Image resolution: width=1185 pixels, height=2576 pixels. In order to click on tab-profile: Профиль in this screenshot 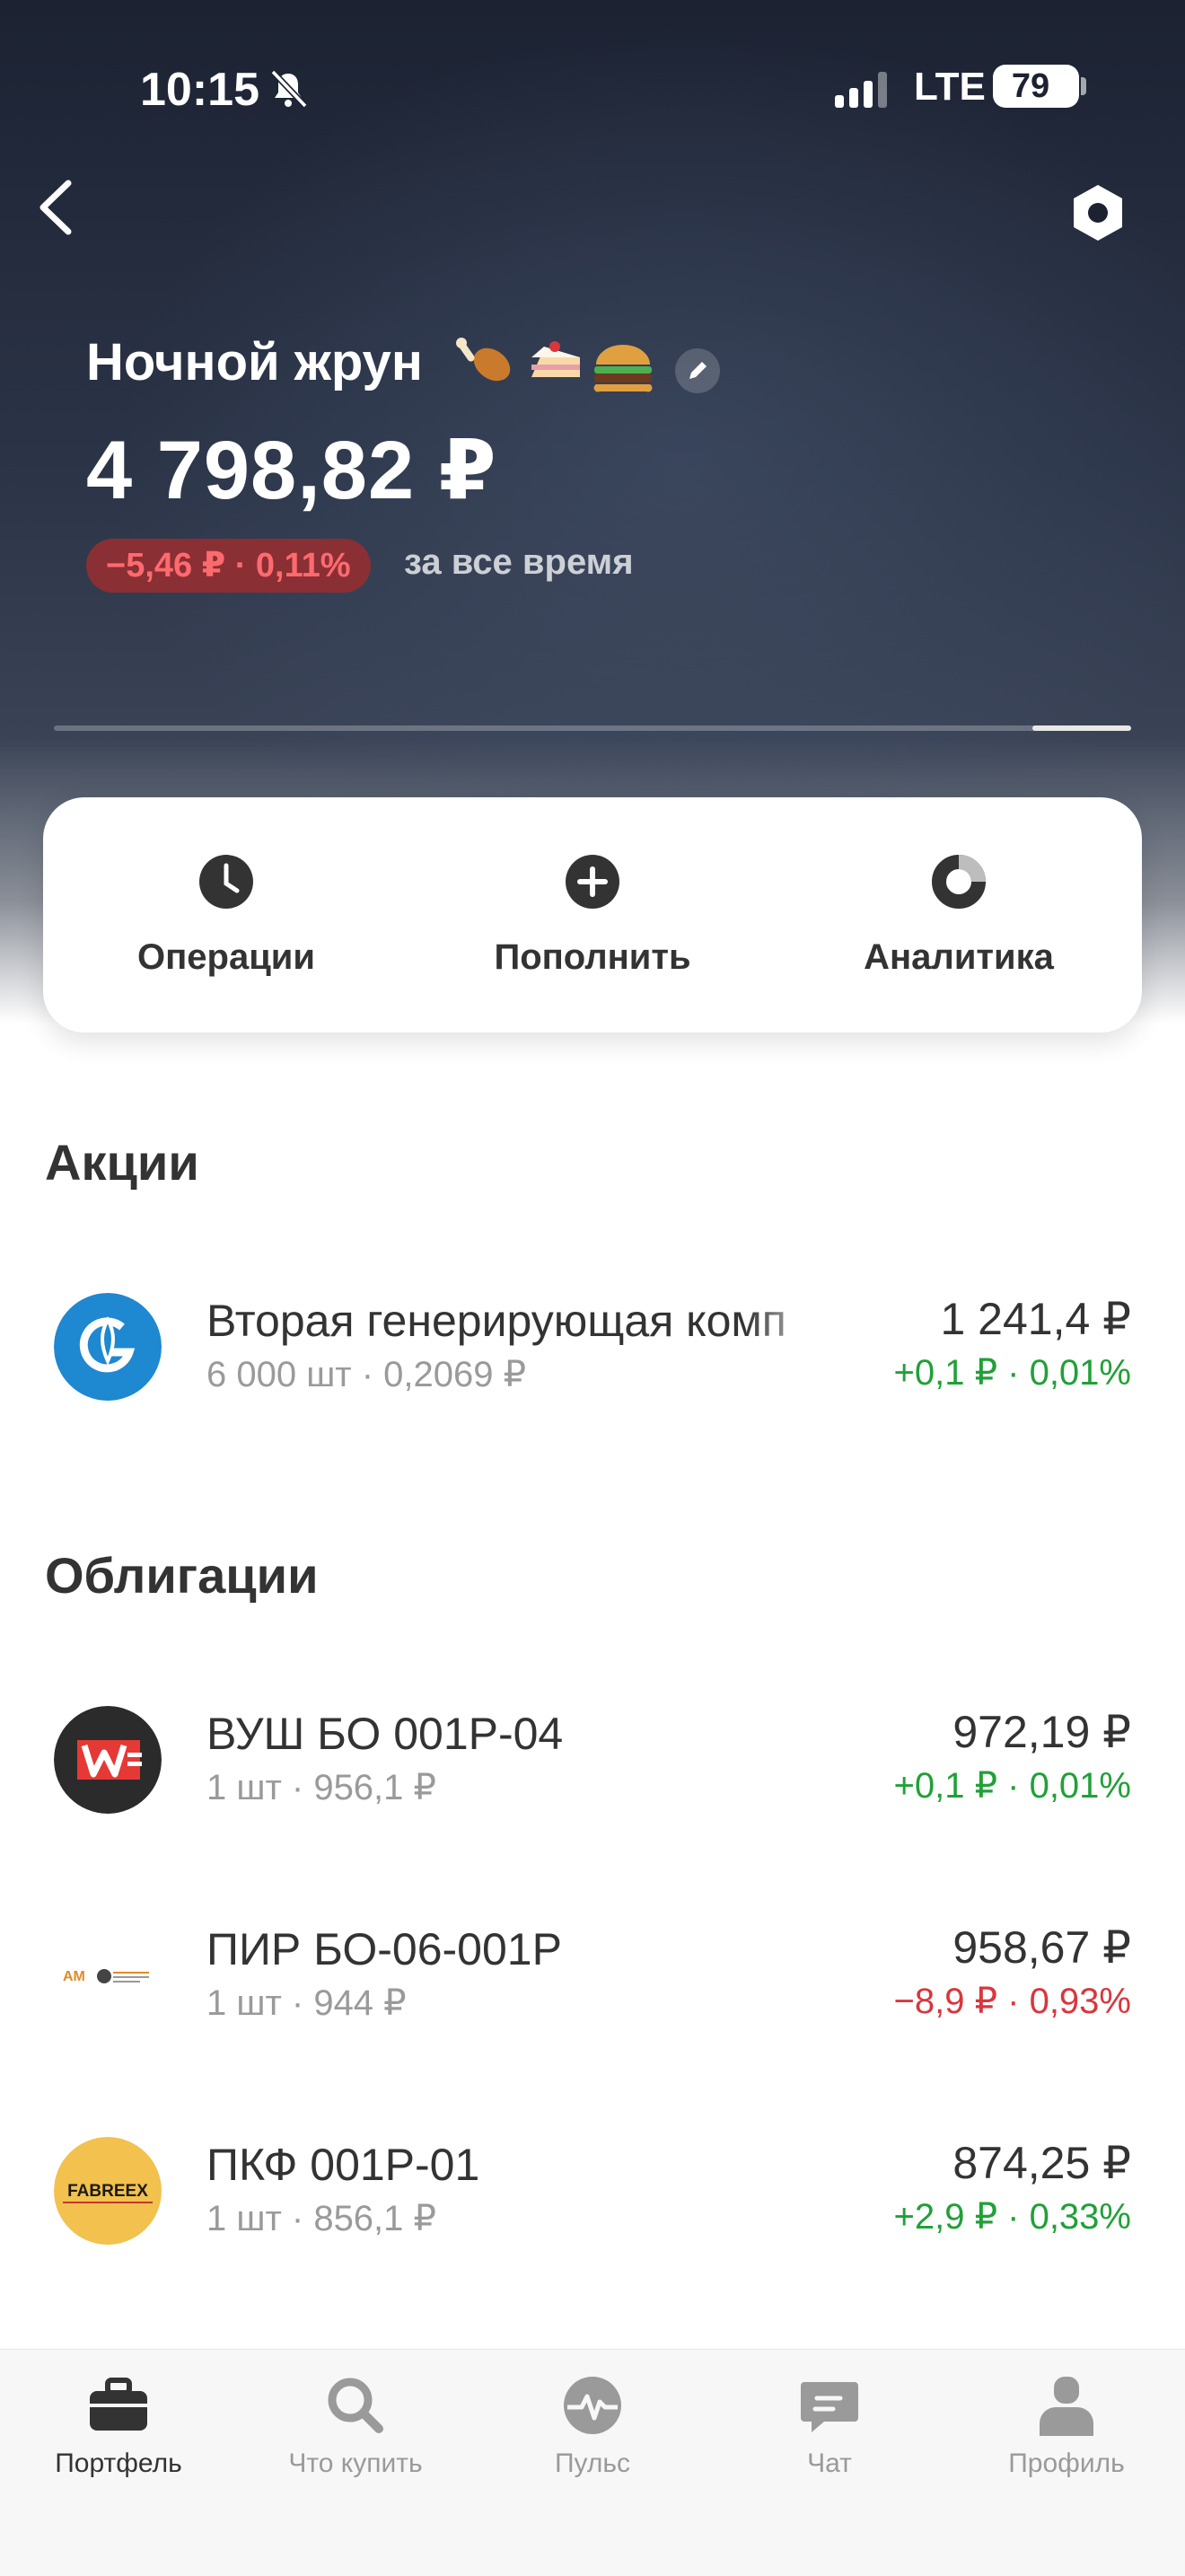, I will do `click(1066, 2439)`.